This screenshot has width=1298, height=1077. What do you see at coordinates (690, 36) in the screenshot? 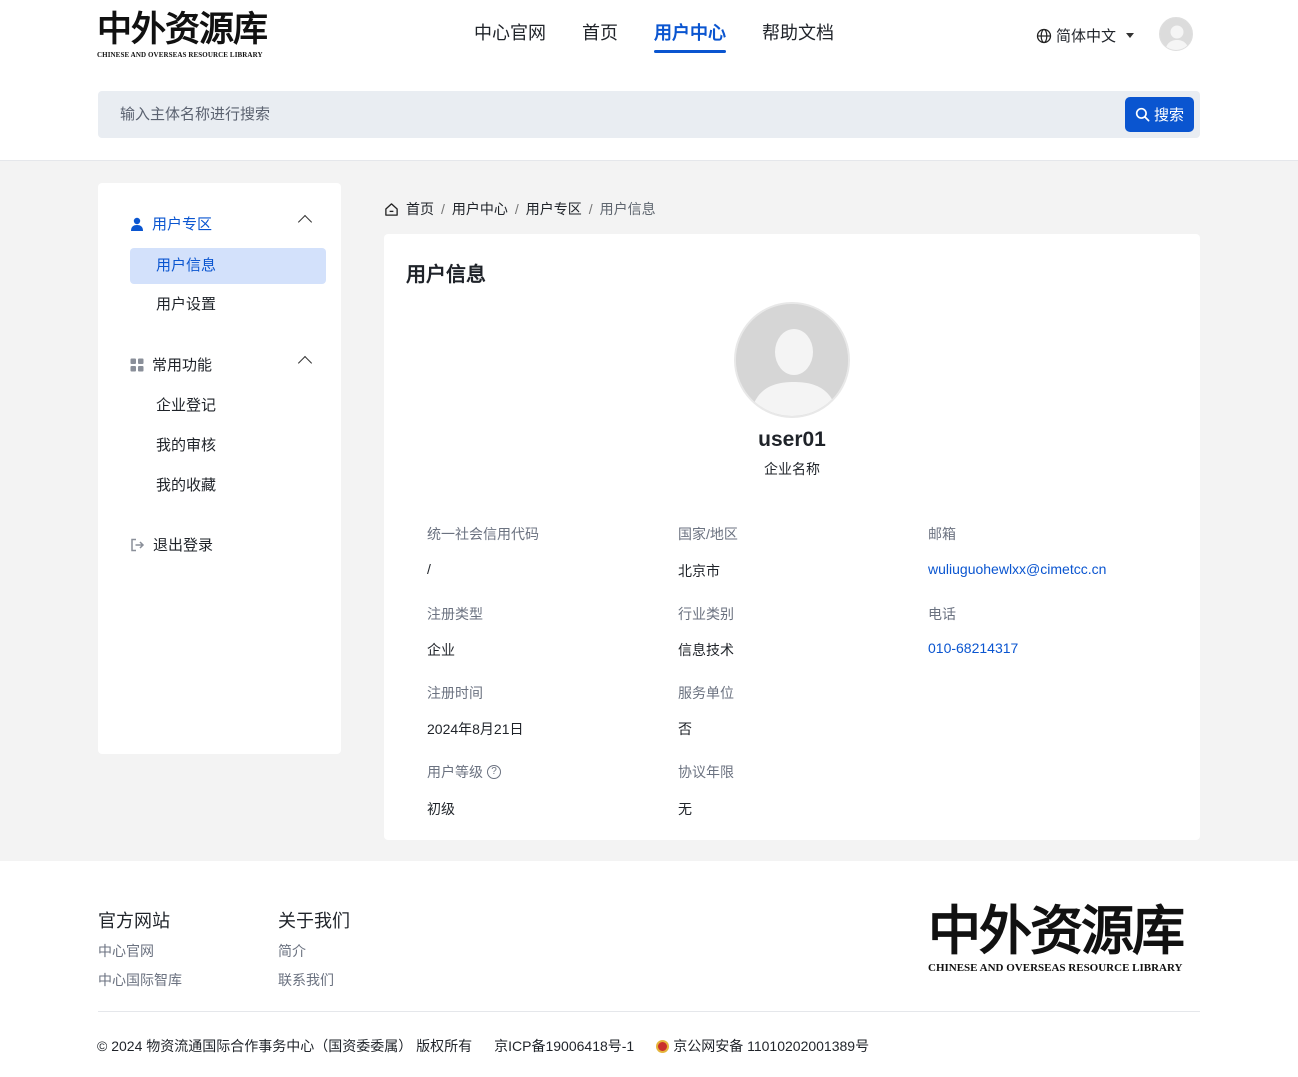
I see `nav-item-user-center: 用户中心` at bounding box center [690, 36].